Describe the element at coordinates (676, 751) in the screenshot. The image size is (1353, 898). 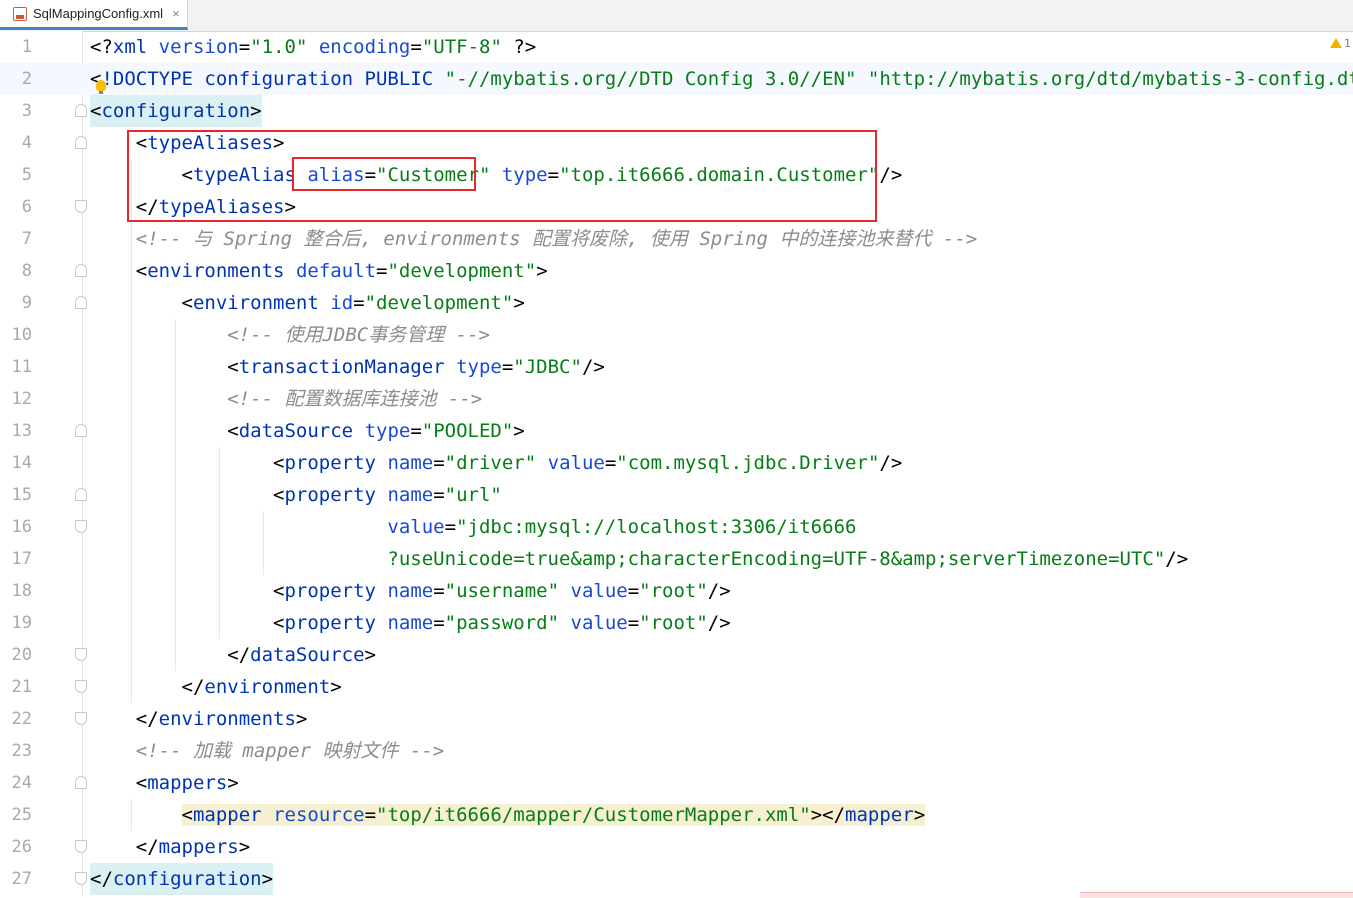
I see `code-line: 23 <!-- 加载 mapper 映射文件 -->` at that location.